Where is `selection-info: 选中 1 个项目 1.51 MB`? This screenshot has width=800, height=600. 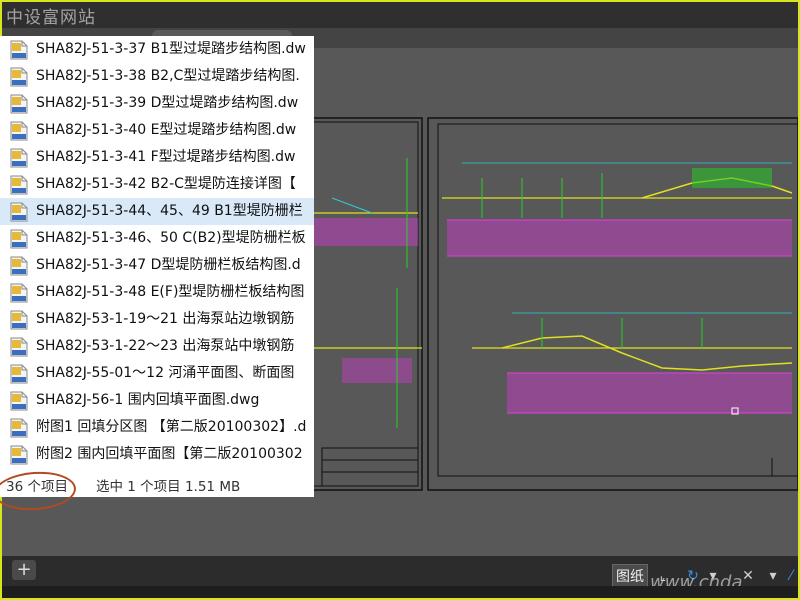
selection-info: 选中 1 个项目 1.51 MB is located at coordinates (168, 487).